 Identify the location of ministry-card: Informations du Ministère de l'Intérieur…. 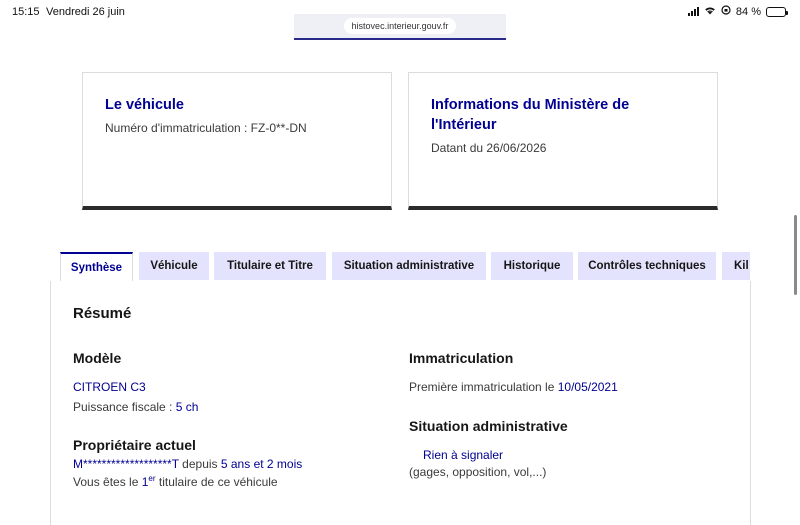
(563, 141).